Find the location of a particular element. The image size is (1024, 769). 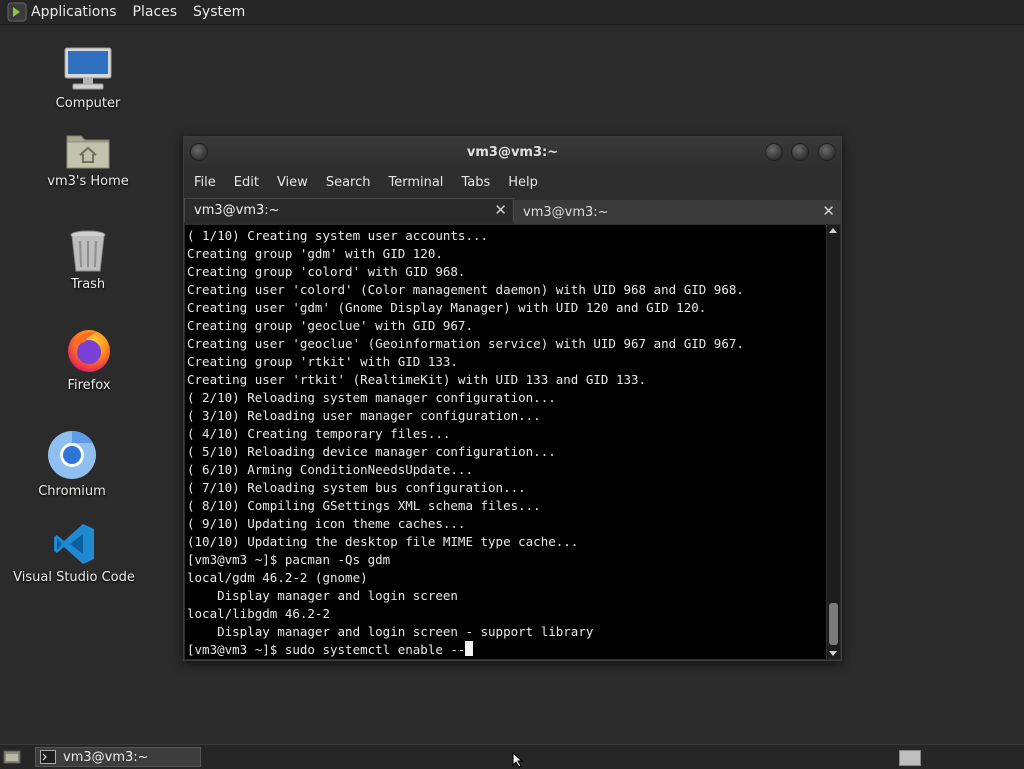

terminal-menubar: File Edit View Search Terminal Tabs Help is located at coordinates (512, 182).